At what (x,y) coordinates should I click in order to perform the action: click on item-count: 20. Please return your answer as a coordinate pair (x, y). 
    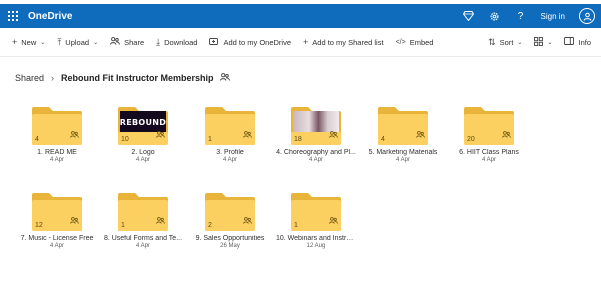
    Looking at the image, I should click on (471, 139).